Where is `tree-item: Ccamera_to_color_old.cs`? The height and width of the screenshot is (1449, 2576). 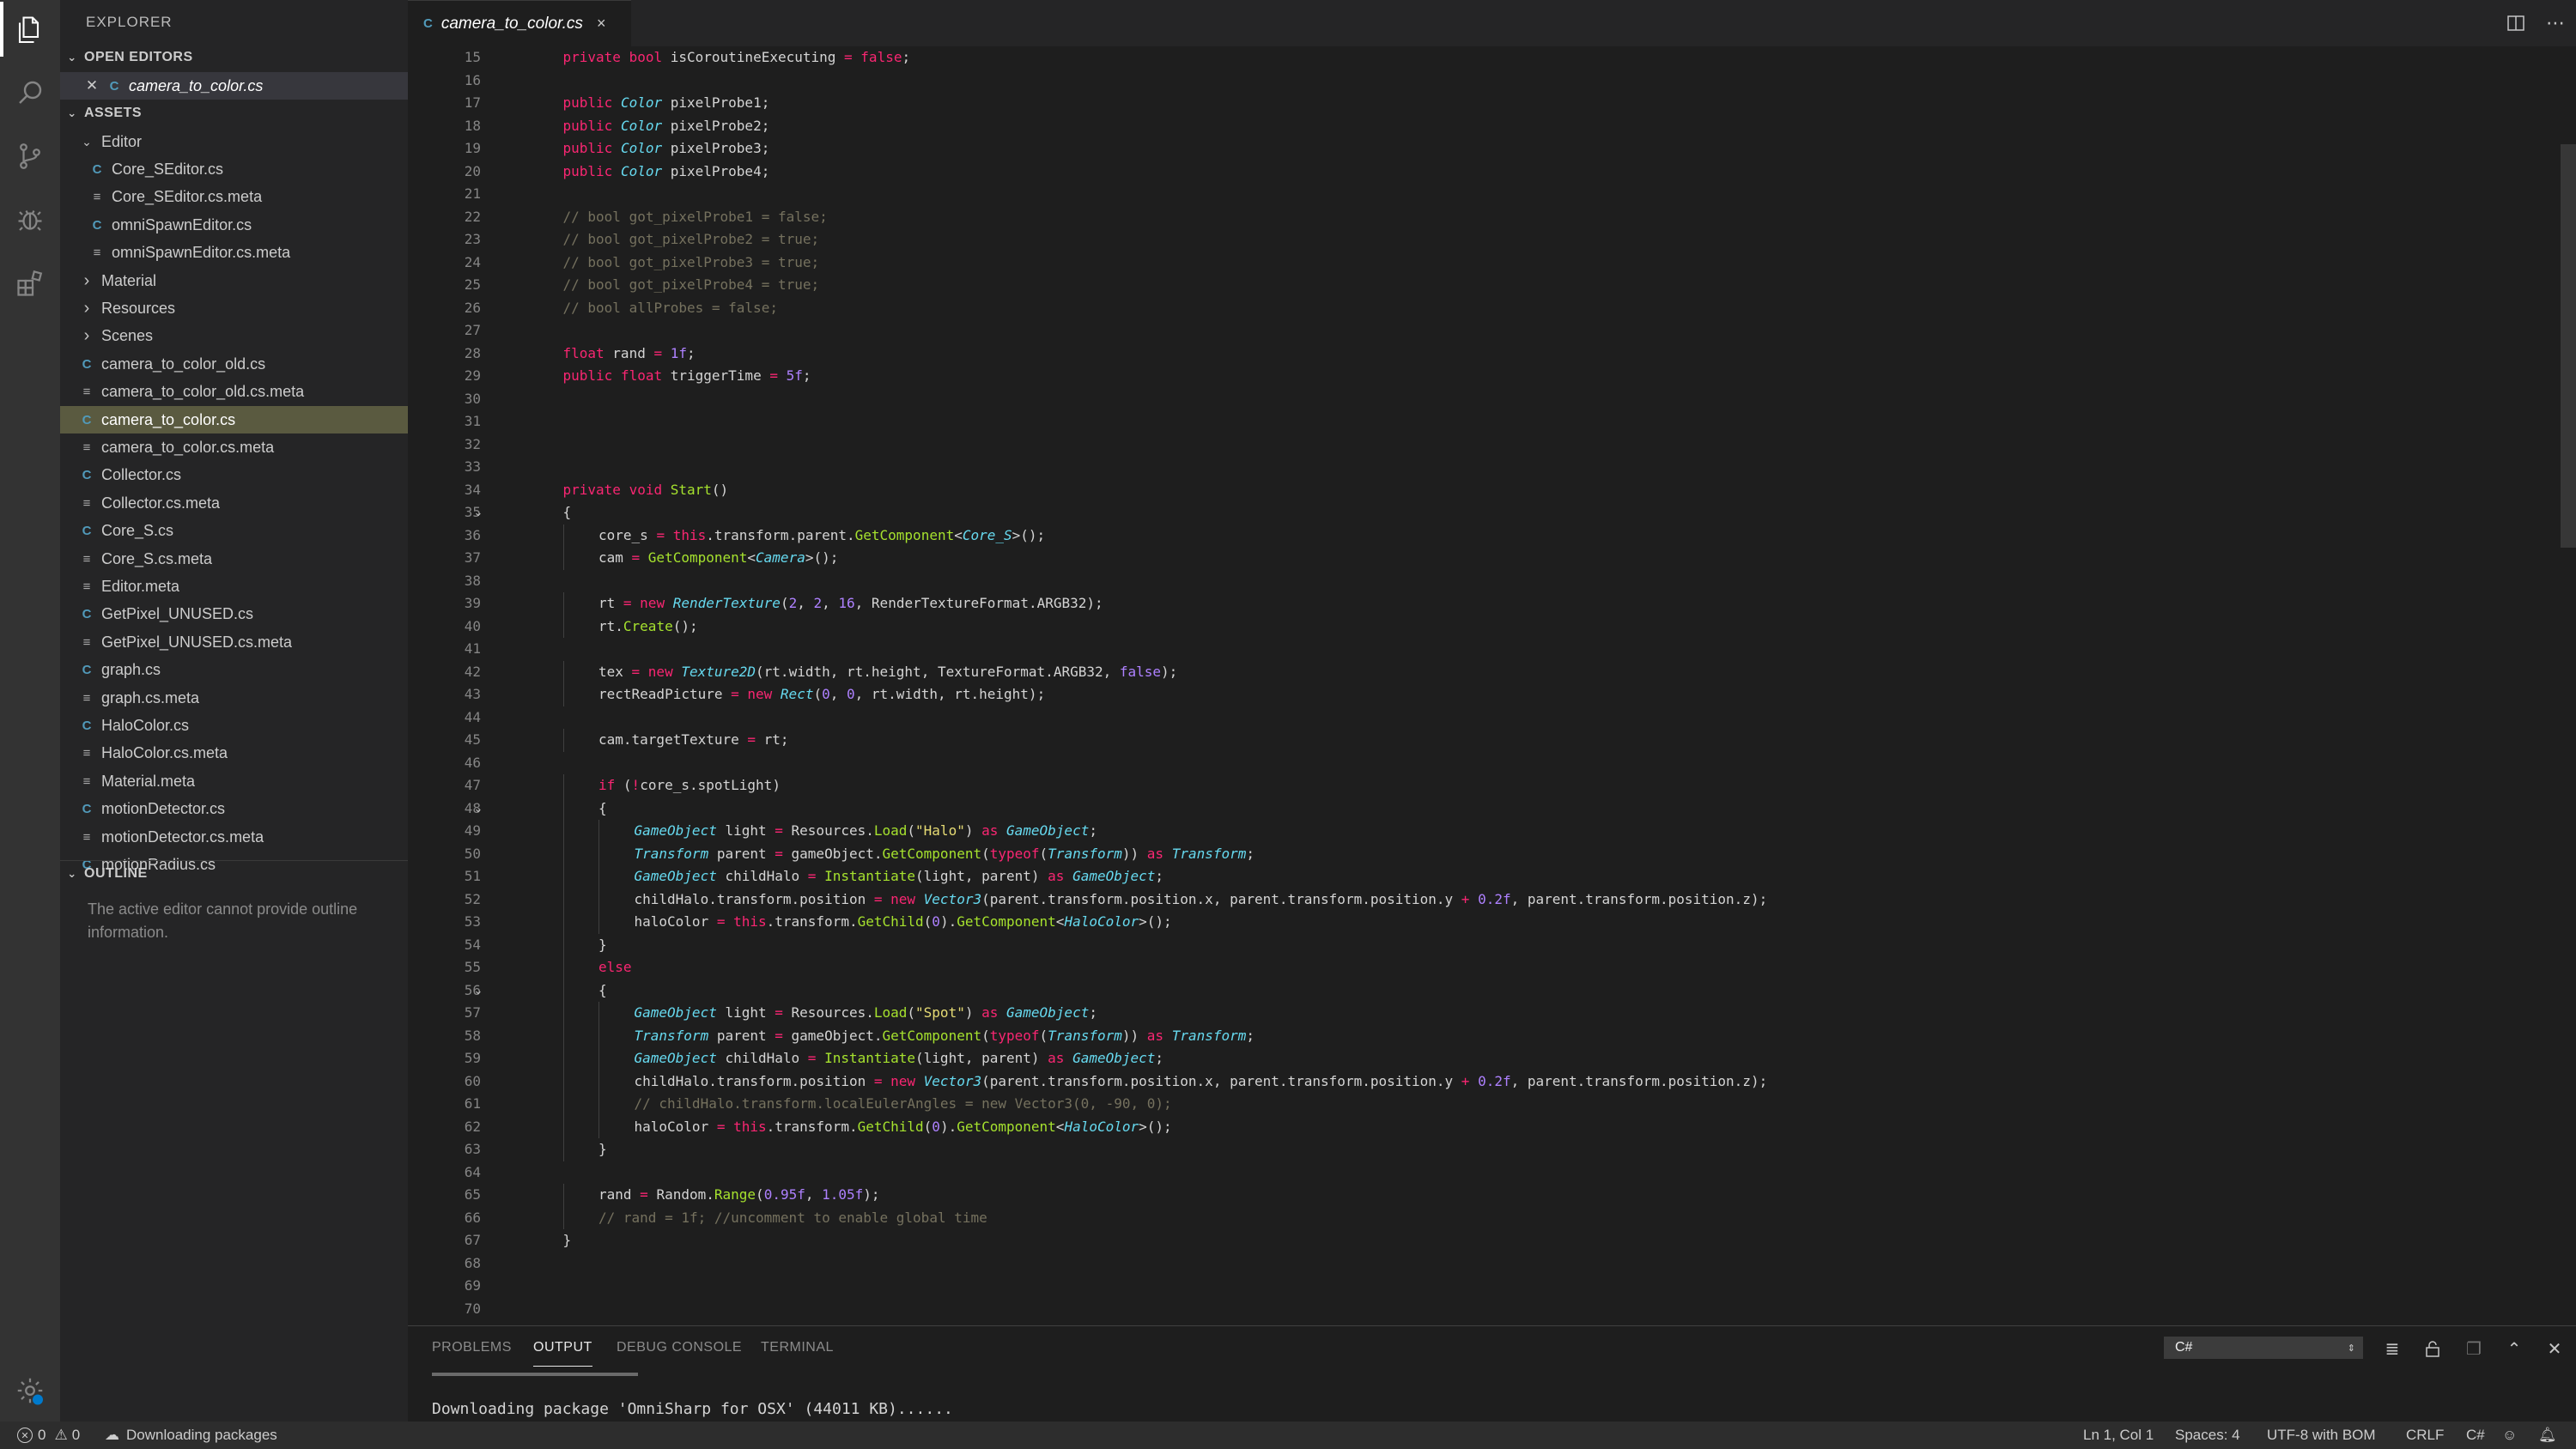 tree-item: Ccamera_to_color_old.cs is located at coordinates (234, 364).